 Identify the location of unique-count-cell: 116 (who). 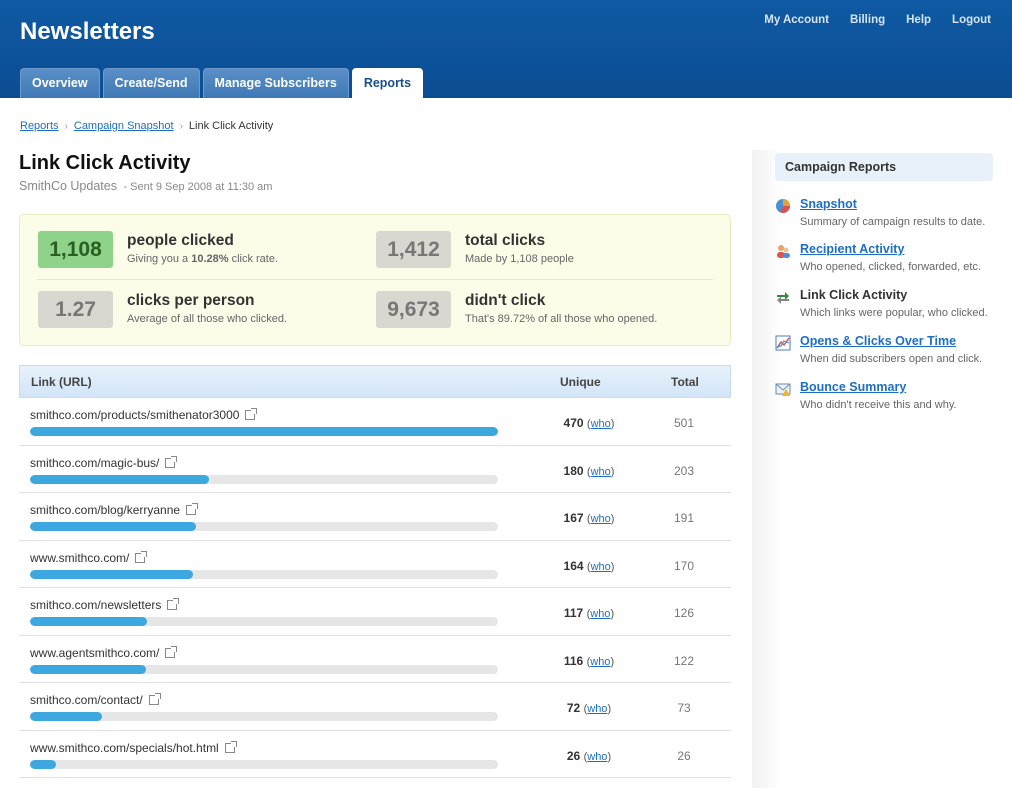
(589, 660).